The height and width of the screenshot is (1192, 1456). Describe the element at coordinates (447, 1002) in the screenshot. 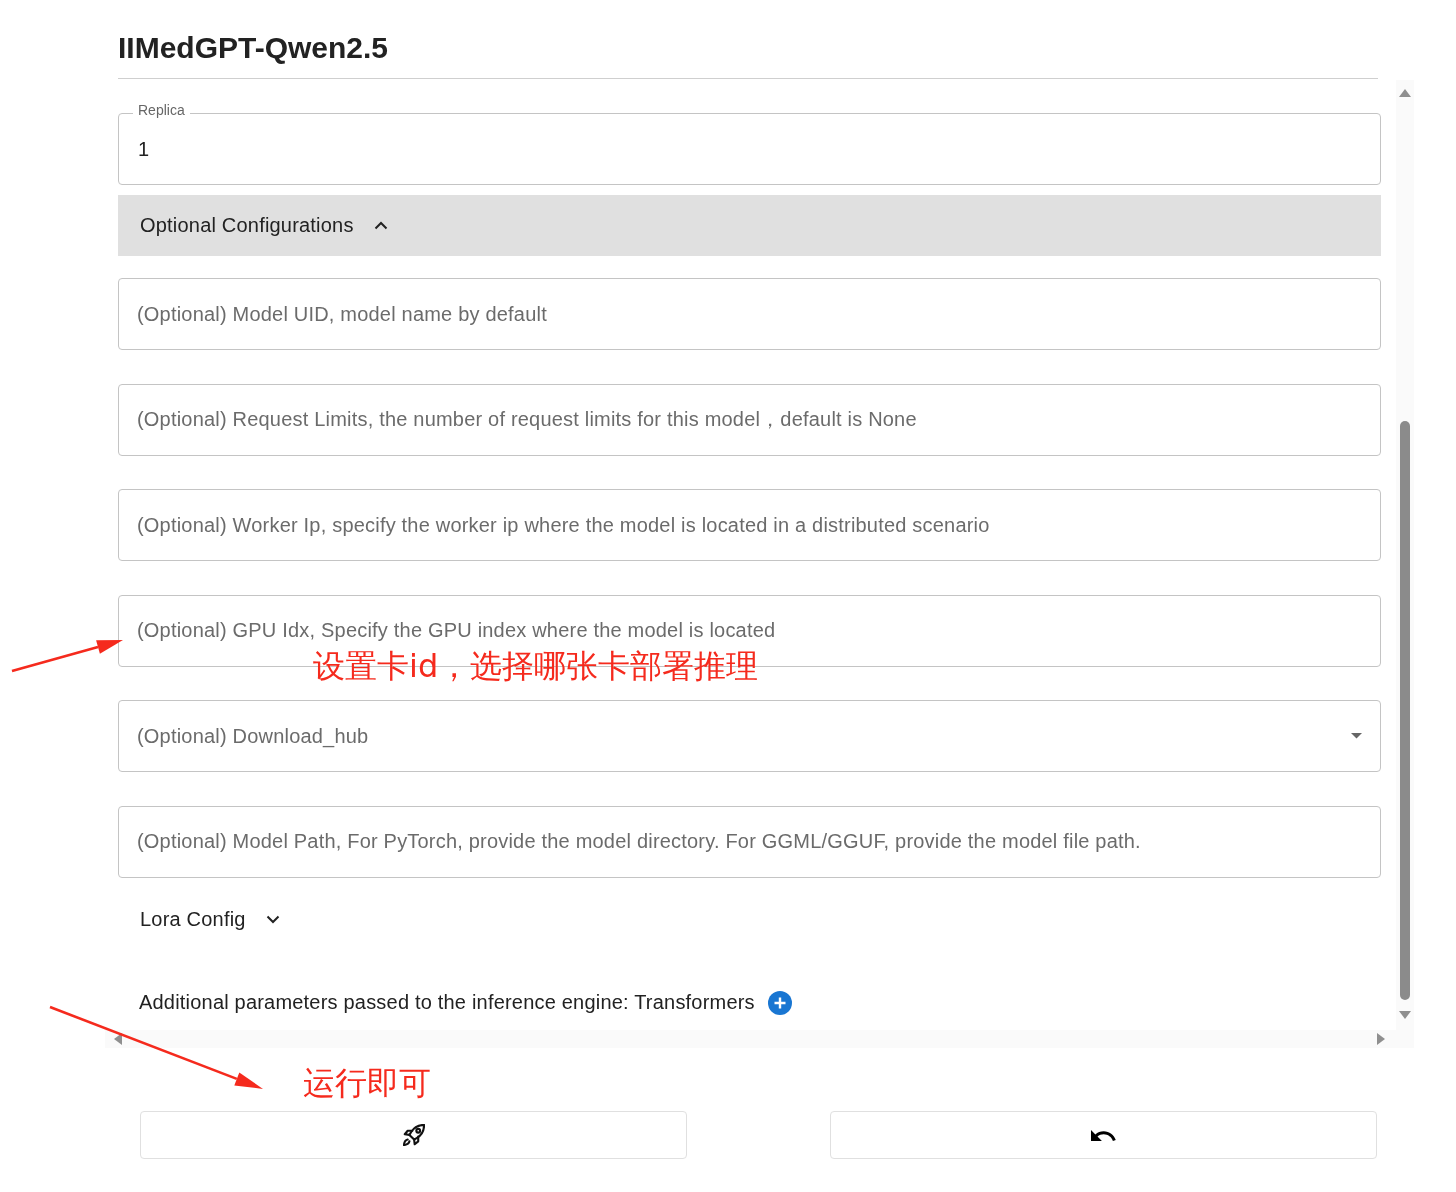

I see `additional-parameters-label: Additional parameters passed to the inference engine: Transformers` at that location.